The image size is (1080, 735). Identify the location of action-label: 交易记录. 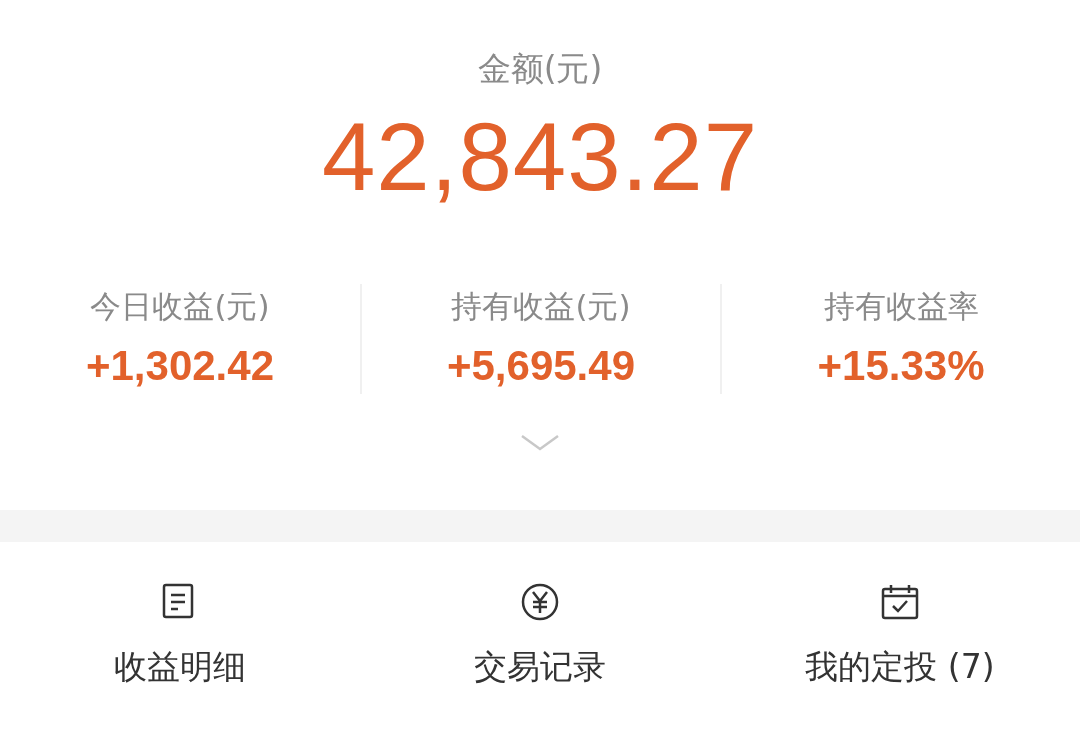
(540, 667).